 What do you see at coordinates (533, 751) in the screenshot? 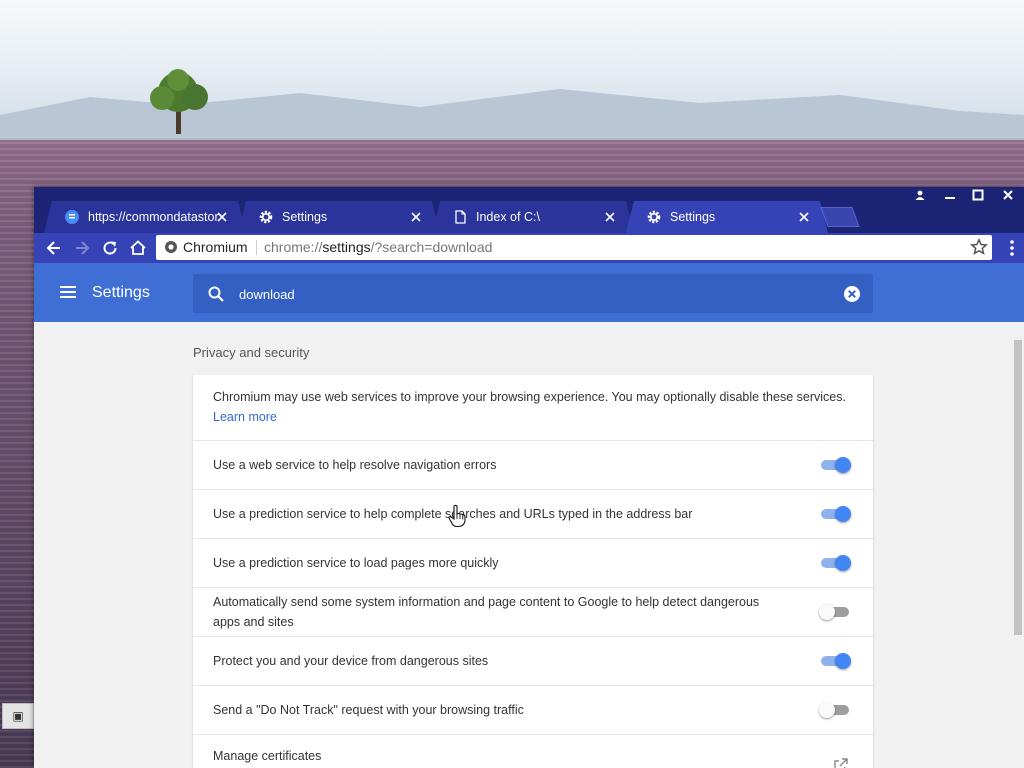
I see `setting-row-manage-certificates: Manage certificates` at bounding box center [533, 751].